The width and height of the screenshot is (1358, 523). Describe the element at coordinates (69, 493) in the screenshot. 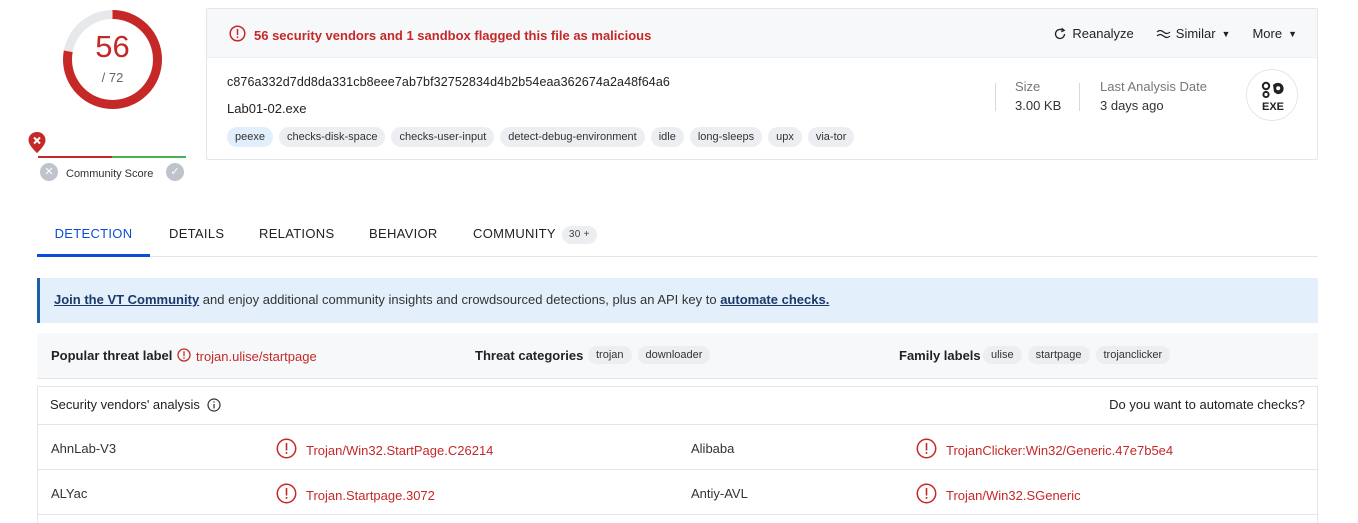

I see `vendor-name: ALYac` at that location.